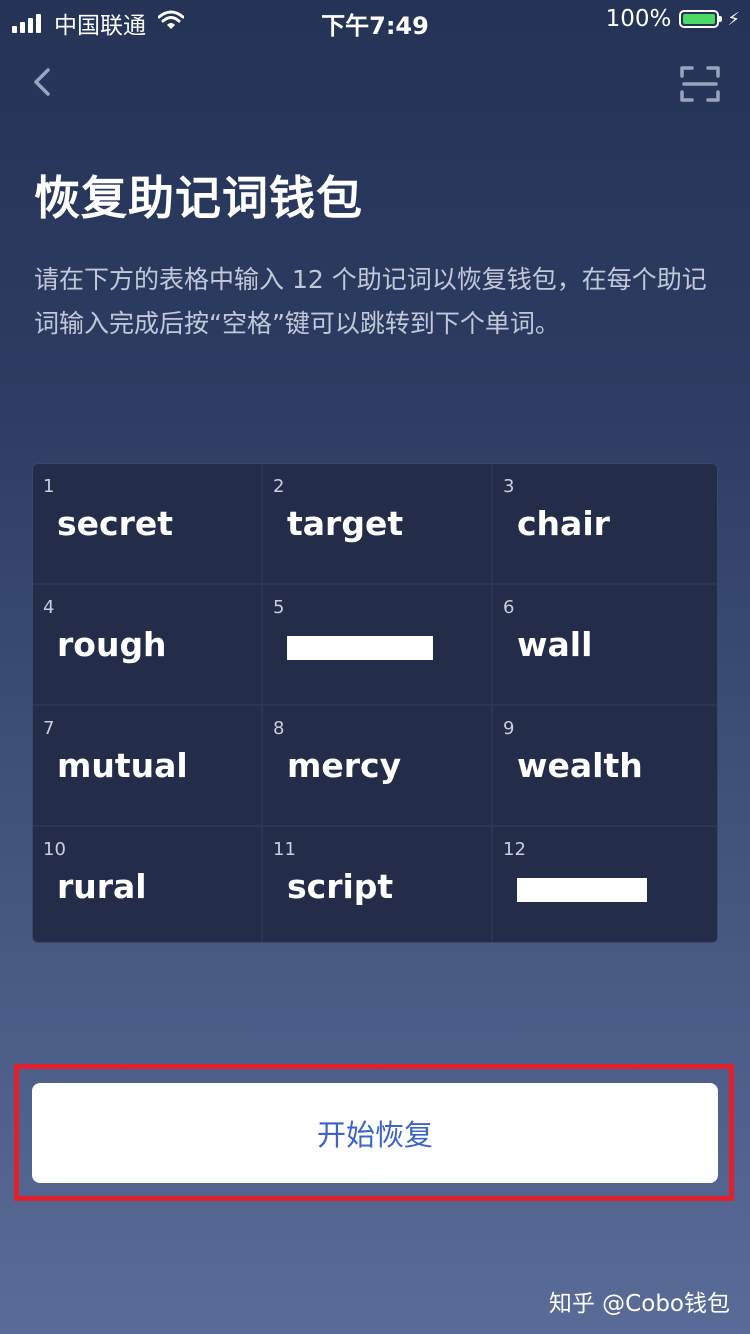 The image size is (750, 1334). I want to click on back-button, so click(43, 82).